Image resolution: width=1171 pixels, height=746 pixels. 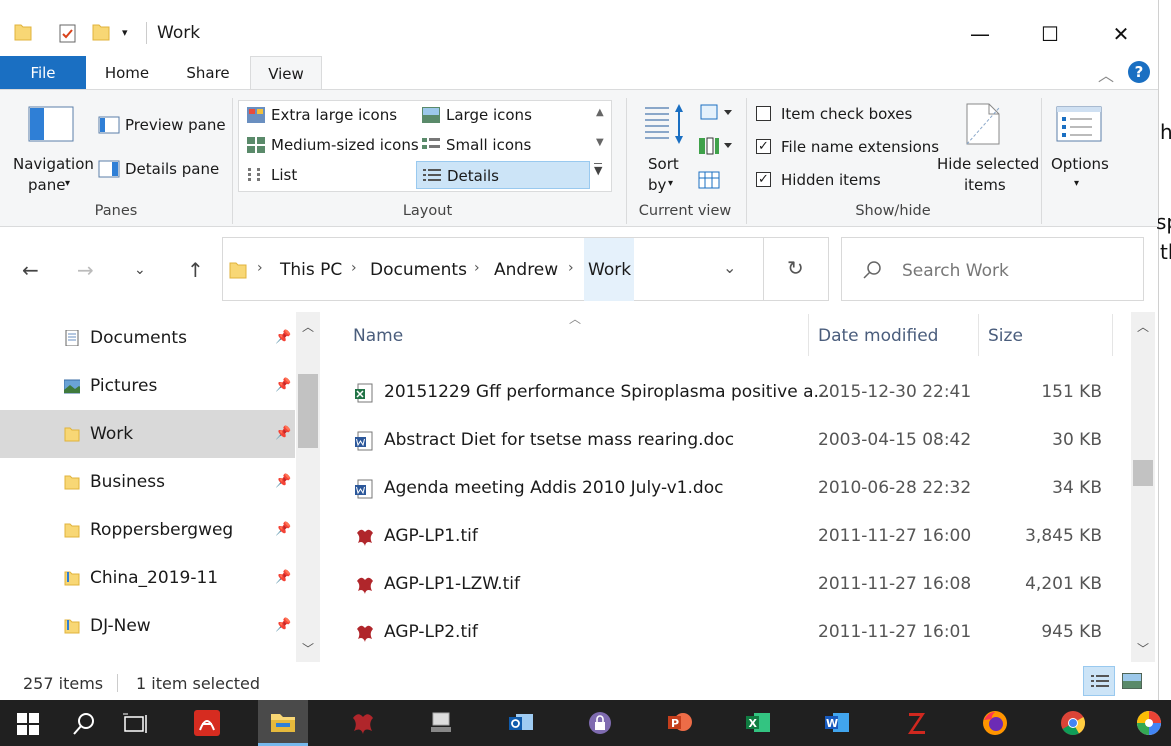 What do you see at coordinates (763, 179) in the screenshot?
I see `hidden-items-checkbox: ✓` at bounding box center [763, 179].